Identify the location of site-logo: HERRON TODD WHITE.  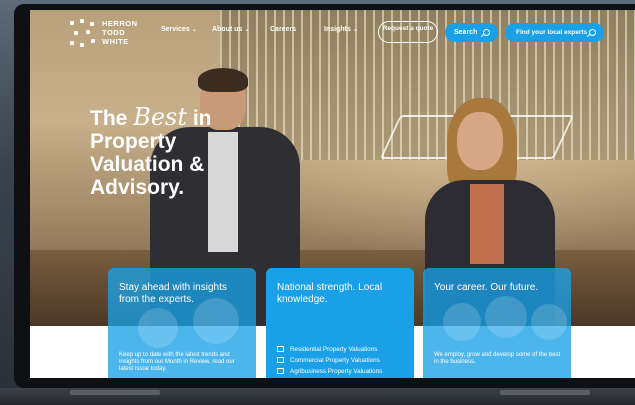
(120, 34).